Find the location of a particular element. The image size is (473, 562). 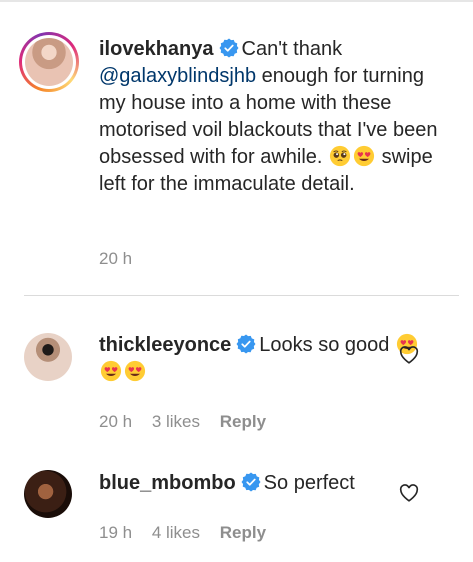

comment-body: blue_mbombo So perfect is located at coordinates (269, 483).